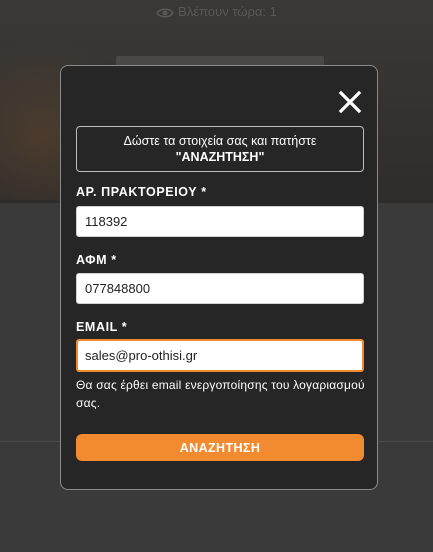 The image size is (433, 552). I want to click on email-input, so click(220, 355).